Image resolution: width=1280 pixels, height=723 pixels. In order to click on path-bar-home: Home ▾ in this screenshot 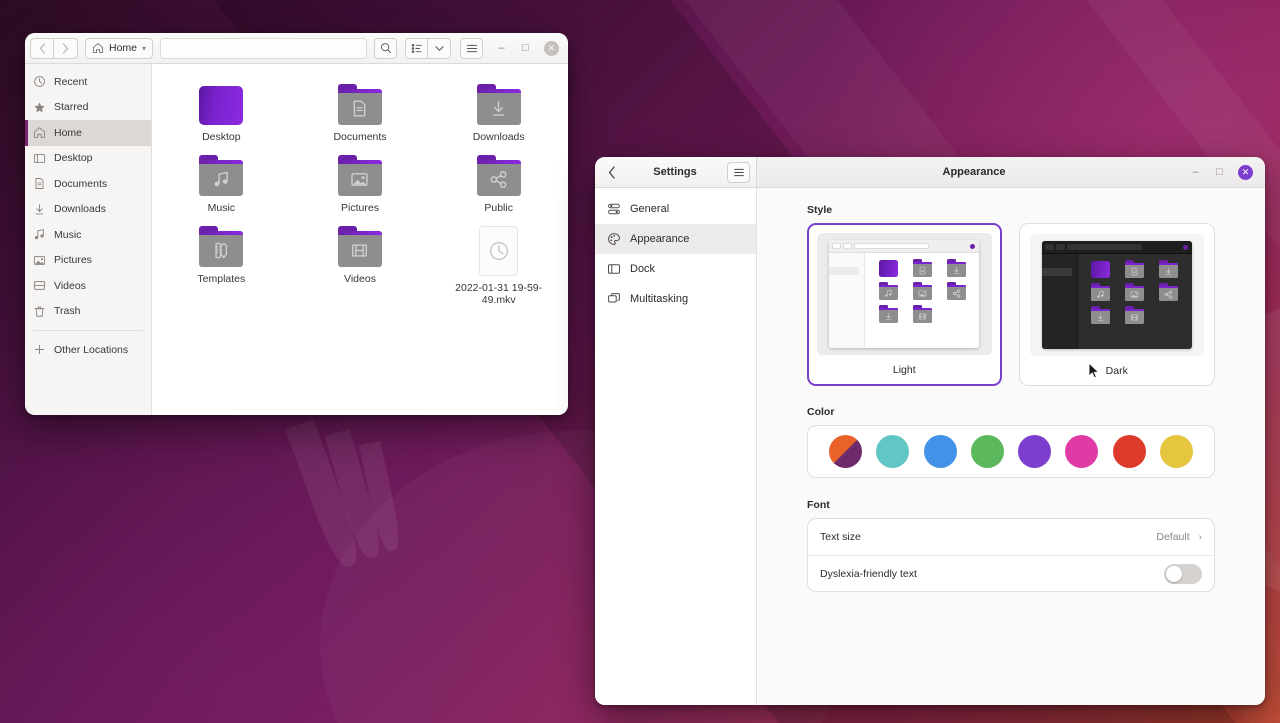, I will do `click(119, 48)`.